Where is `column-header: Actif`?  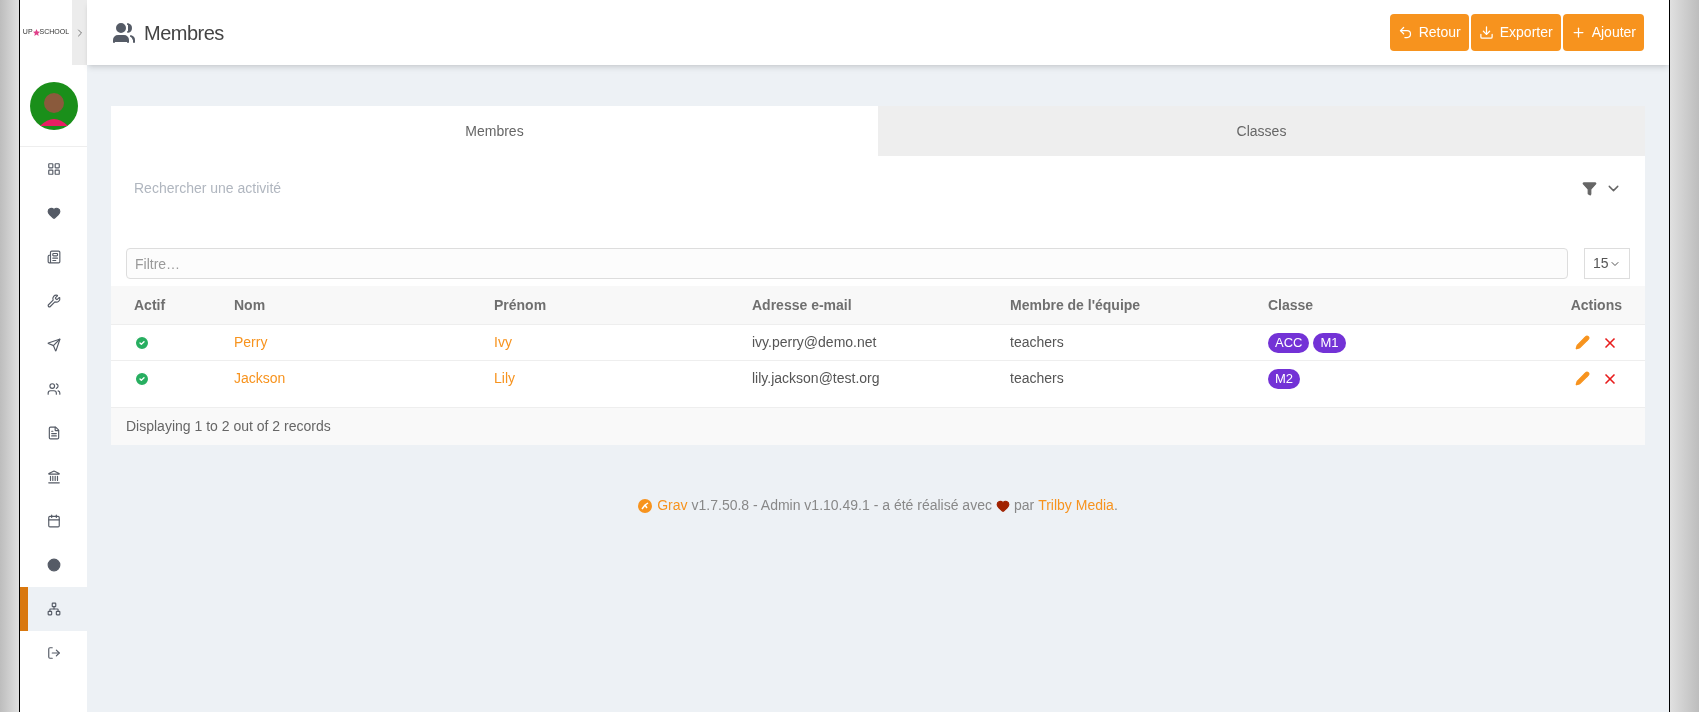 column-header: Actif is located at coordinates (150, 305).